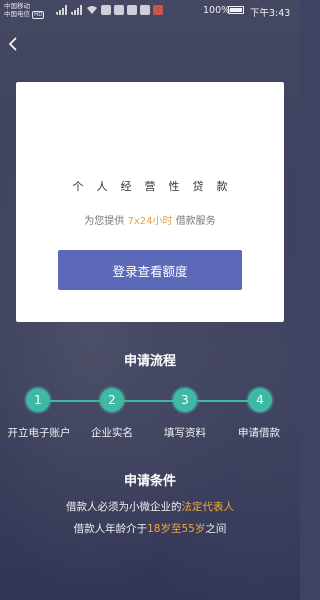 This screenshot has height=600, width=320. I want to click on battery-icon, so click(236, 10).